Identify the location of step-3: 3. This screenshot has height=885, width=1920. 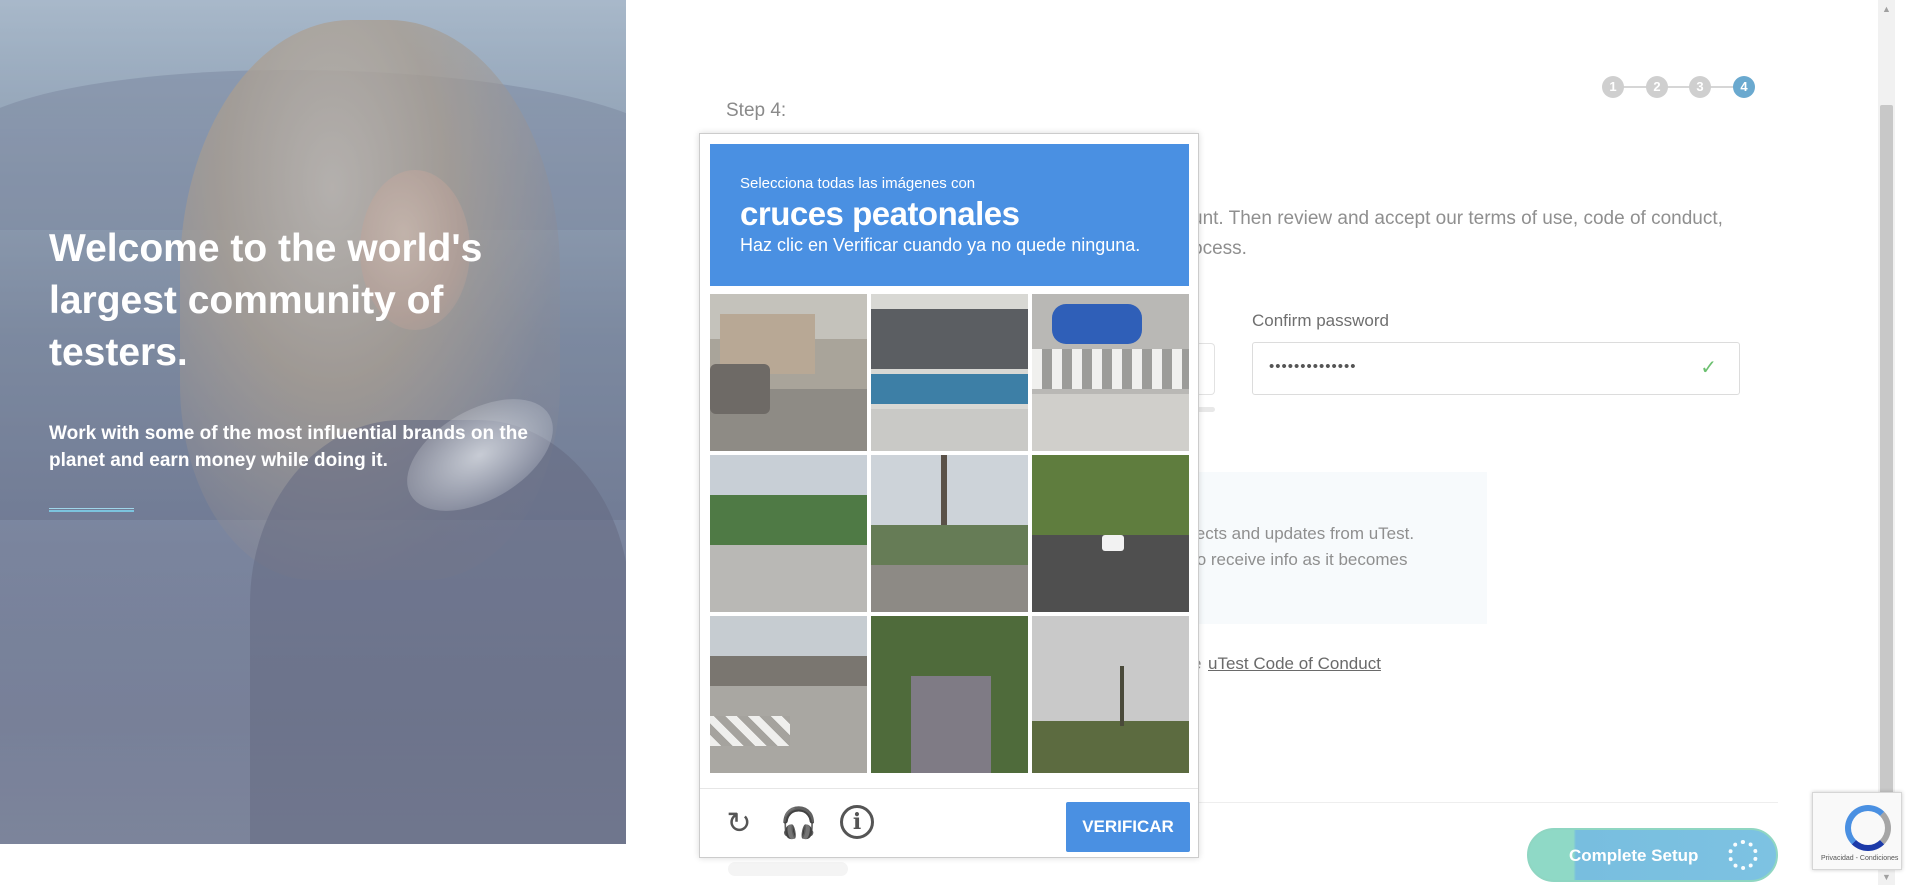
(1700, 87).